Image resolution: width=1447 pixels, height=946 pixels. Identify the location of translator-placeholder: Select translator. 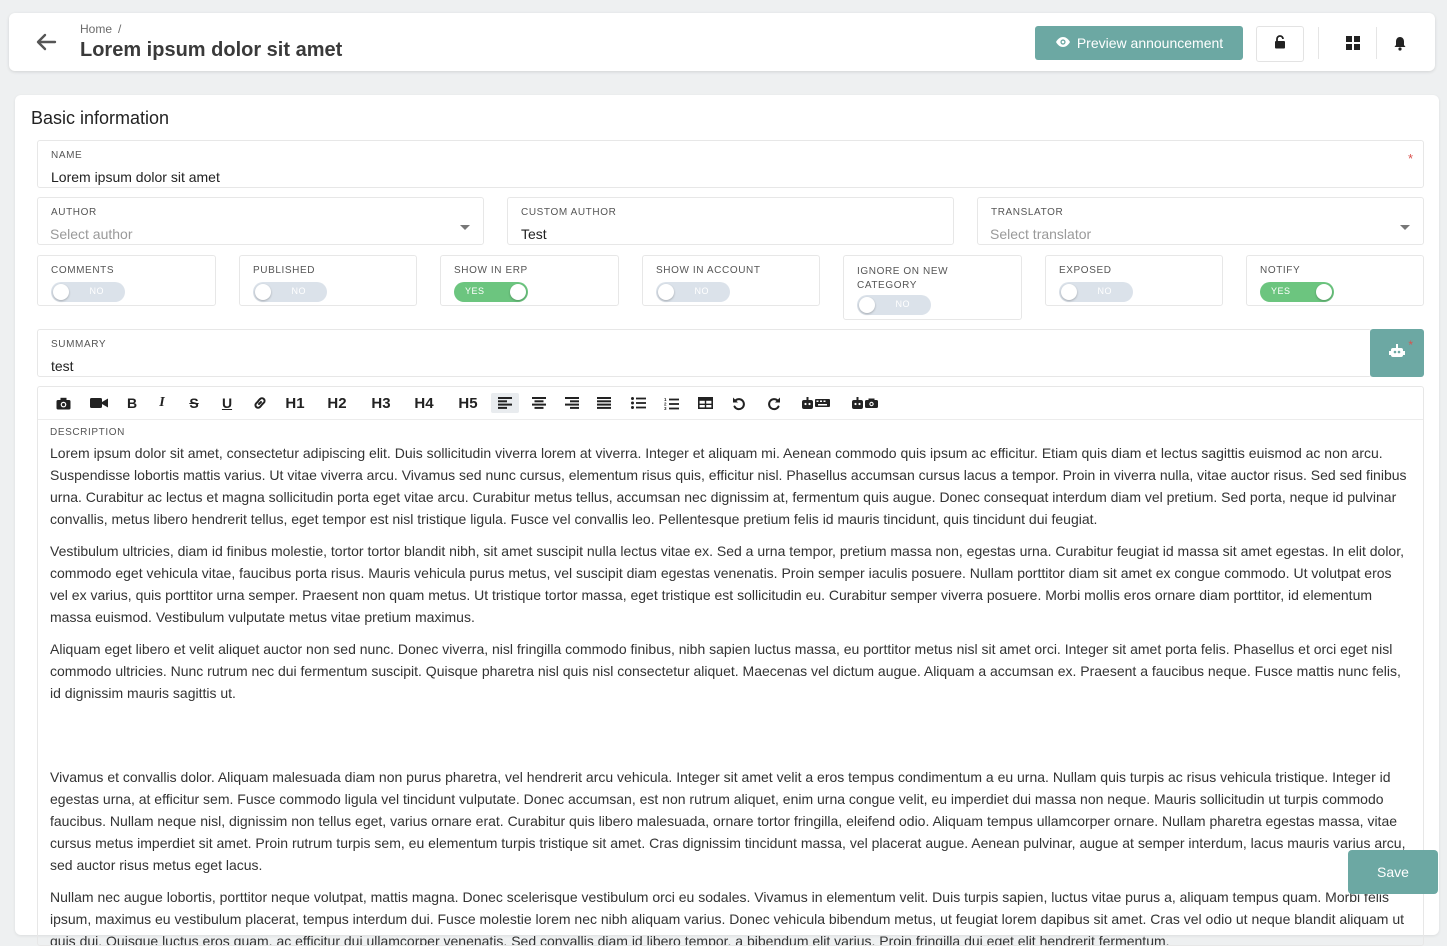
(1041, 234).